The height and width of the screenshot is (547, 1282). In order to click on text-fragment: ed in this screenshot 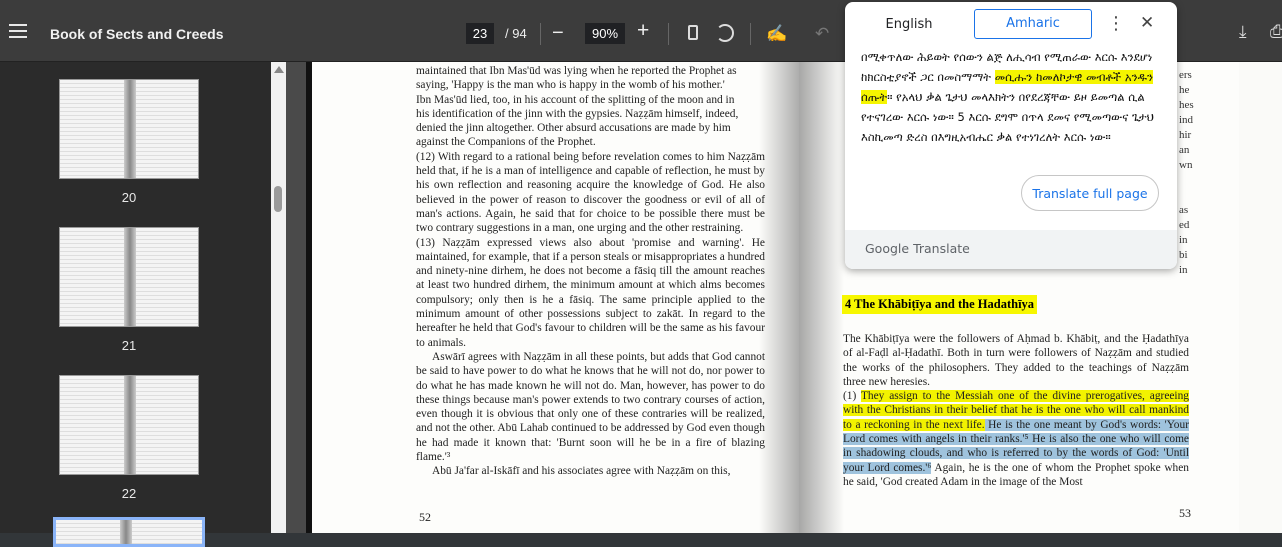, I will do `click(1184, 225)`.